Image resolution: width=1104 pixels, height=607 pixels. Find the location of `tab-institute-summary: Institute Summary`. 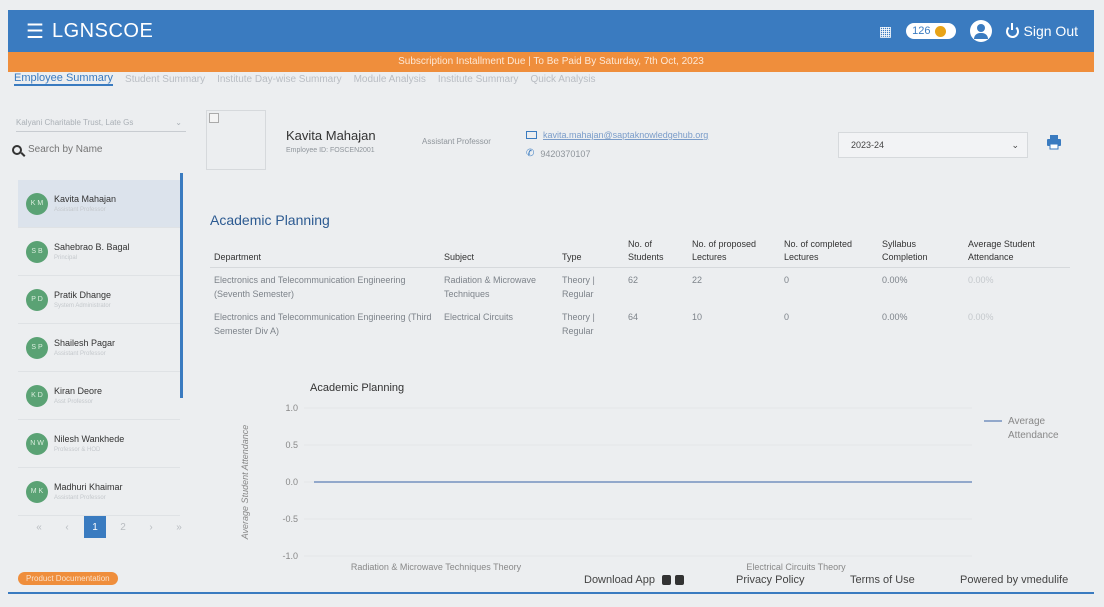

tab-institute-summary: Institute Summary is located at coordinates (478, 79).